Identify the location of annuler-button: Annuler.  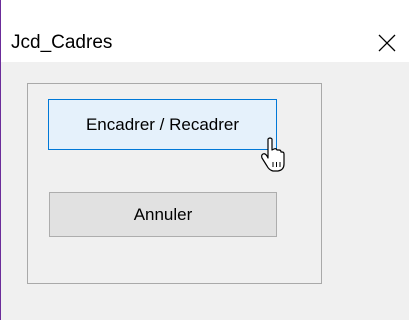
(163, 214).